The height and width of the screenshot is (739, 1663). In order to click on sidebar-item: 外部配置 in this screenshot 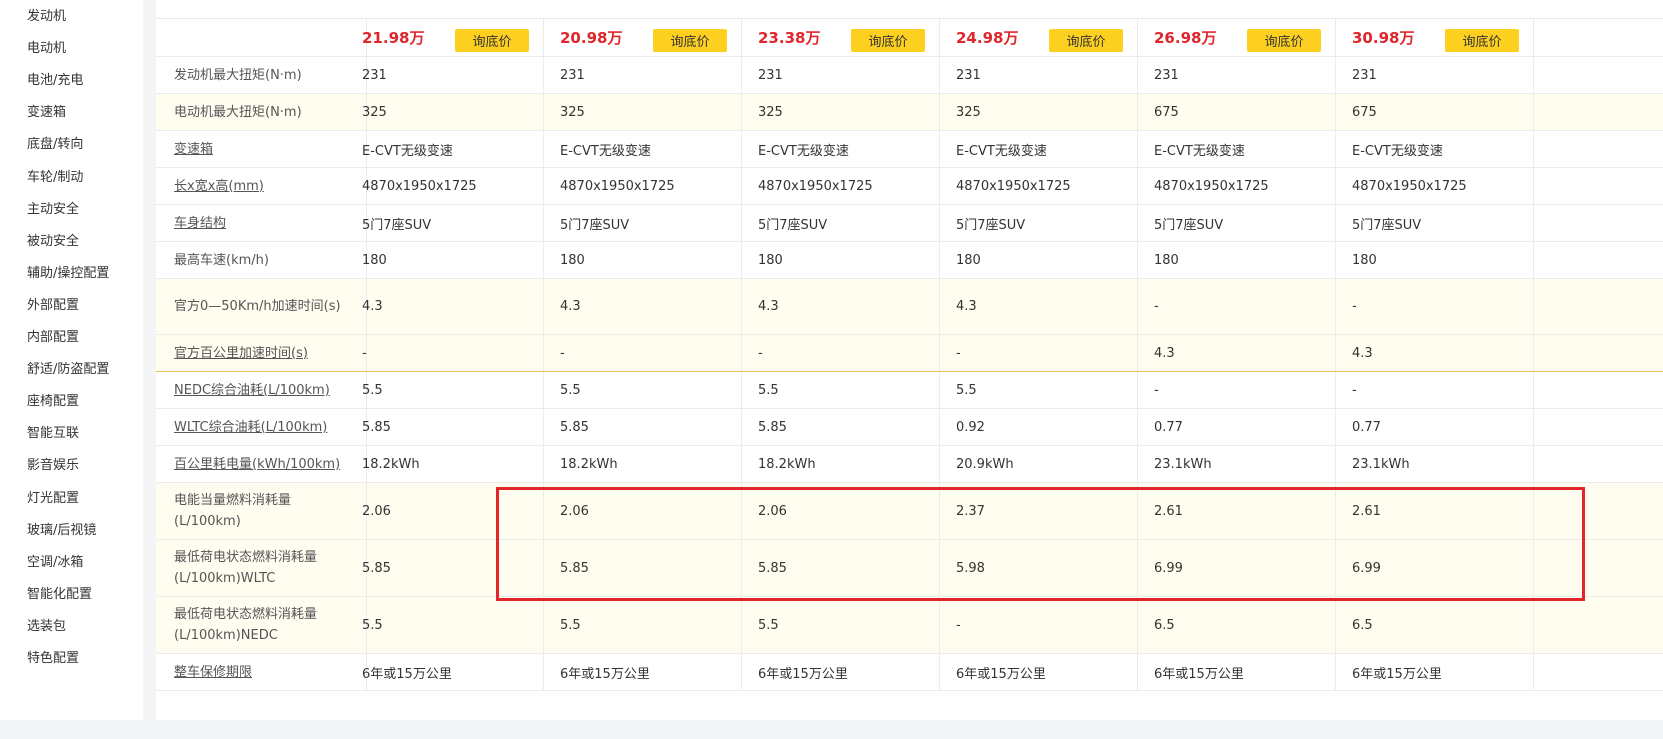, I will do `click(53, 306)`.